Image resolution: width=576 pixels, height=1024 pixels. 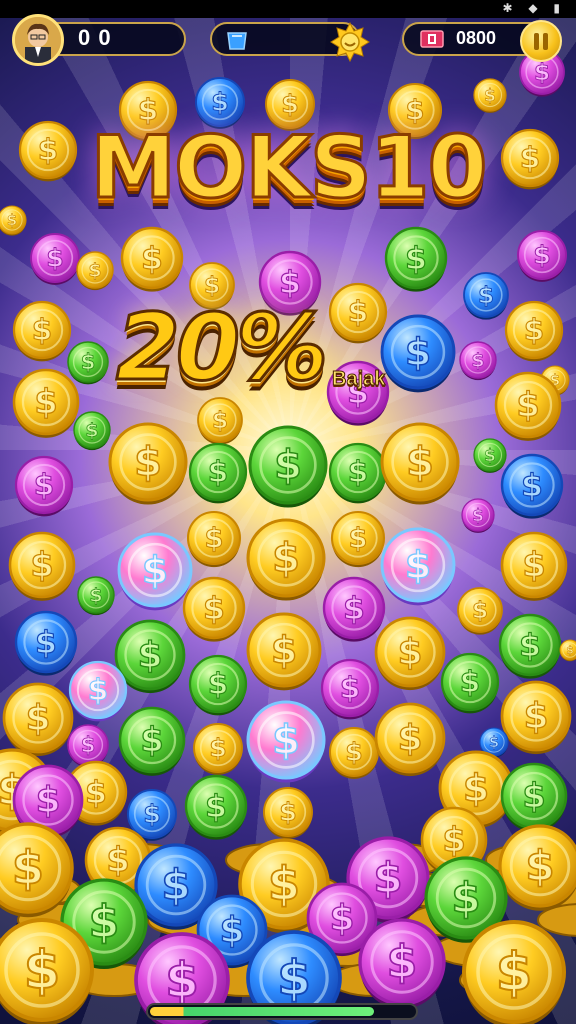 What do you see at coordinates (432, 41) in the screenshot?
I see `ticket-icon` at bounding box center [432, 41].